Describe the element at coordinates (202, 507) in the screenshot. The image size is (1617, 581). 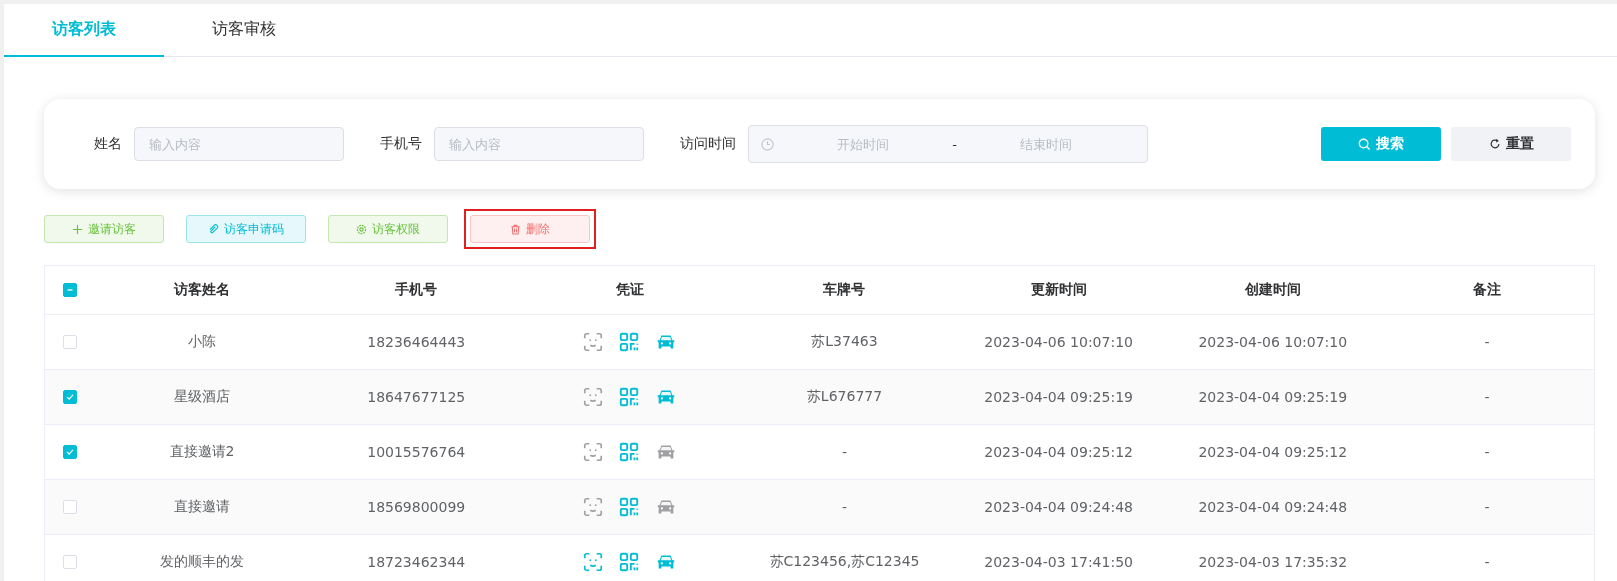
I see `table-cell: 直接邀请` at that location.